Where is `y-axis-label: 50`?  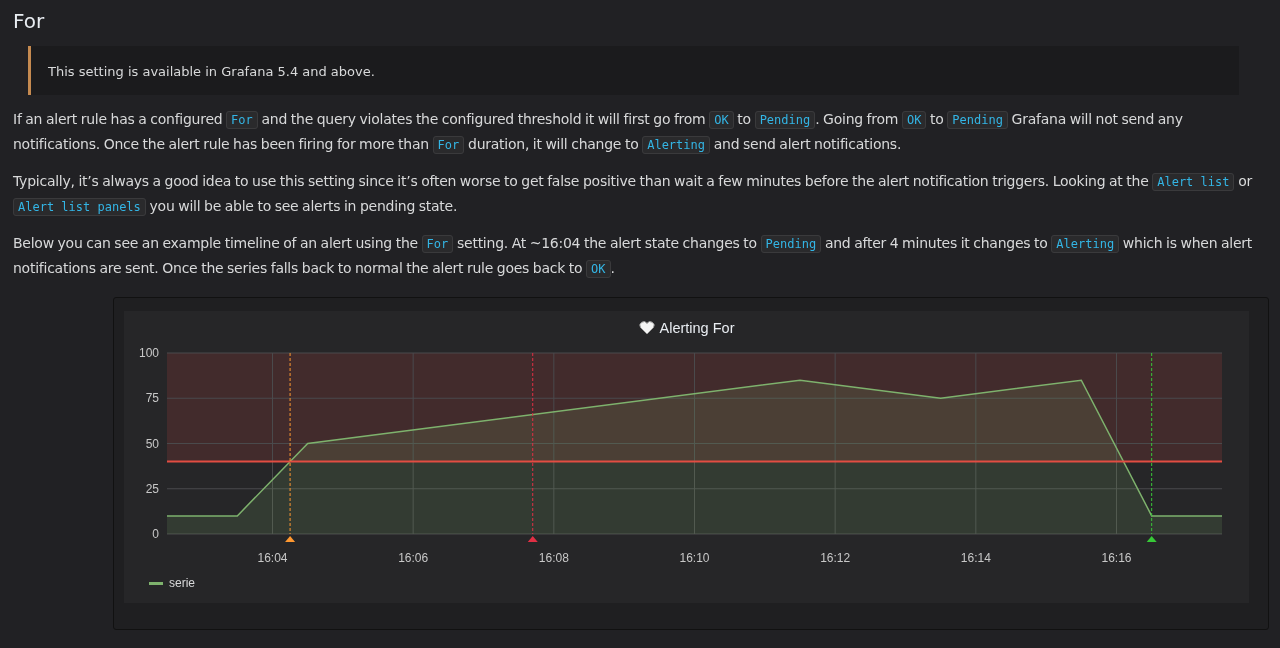 y-axis-label: 50 is located at coordinates (152, 443).